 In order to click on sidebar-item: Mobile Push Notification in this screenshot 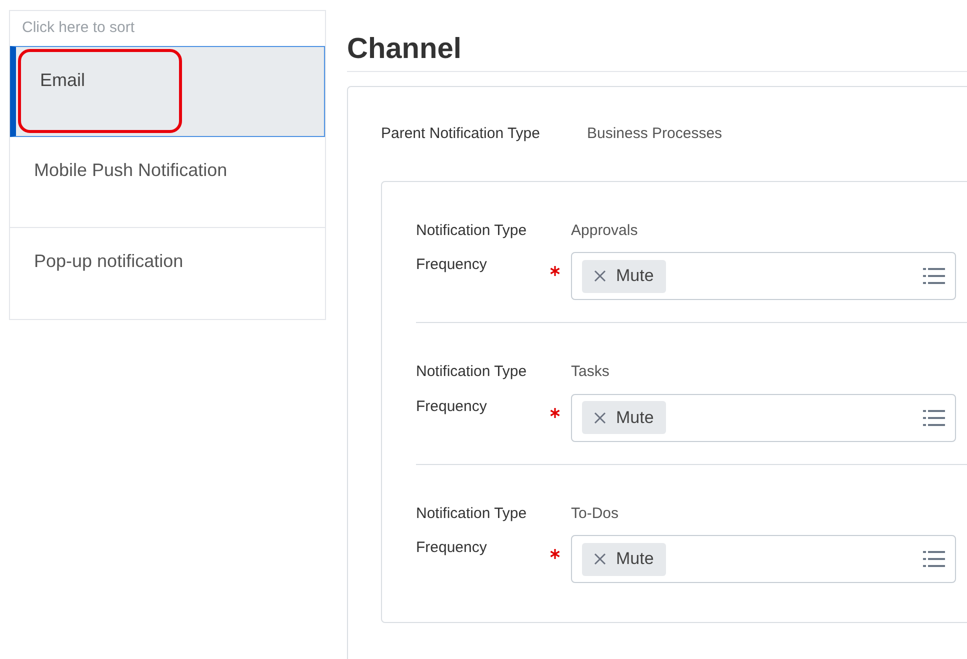, I will do `click(167, 182)`.